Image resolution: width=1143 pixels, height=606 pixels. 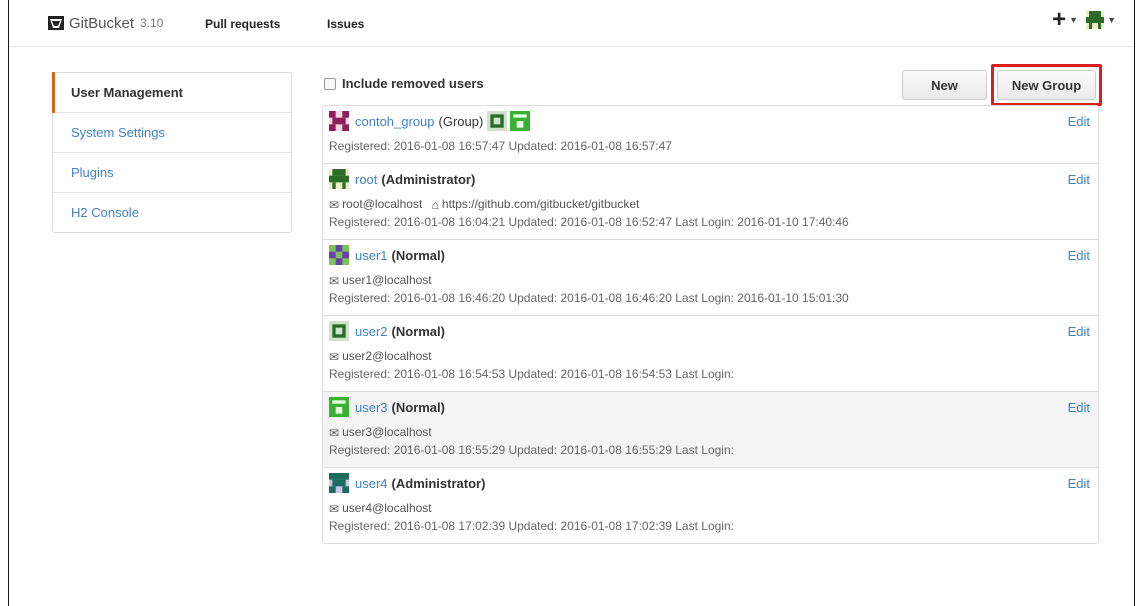 What do you see at coordinates (944, 96) in the screenshot?
I see `new-user-button: New User` at bounding box center [944, 96].